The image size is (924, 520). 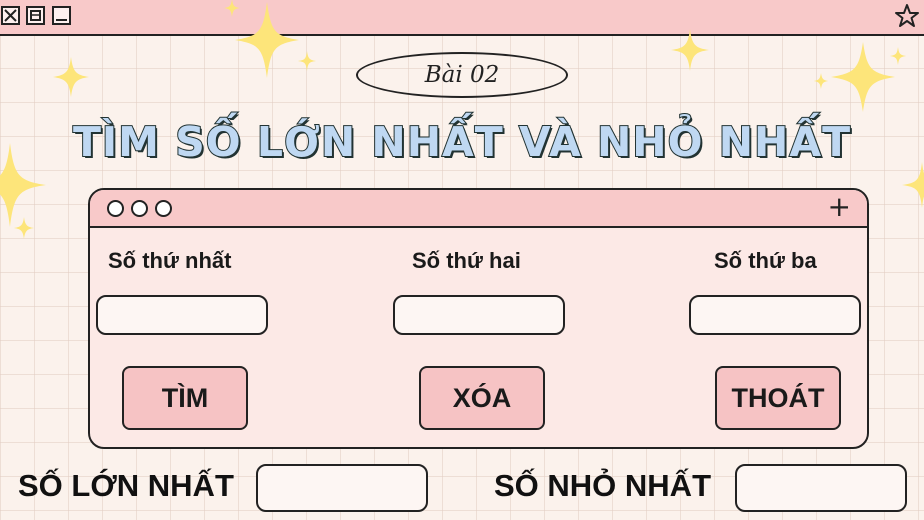 I want to click on plus-icon: +, so click(x=839, y=207).